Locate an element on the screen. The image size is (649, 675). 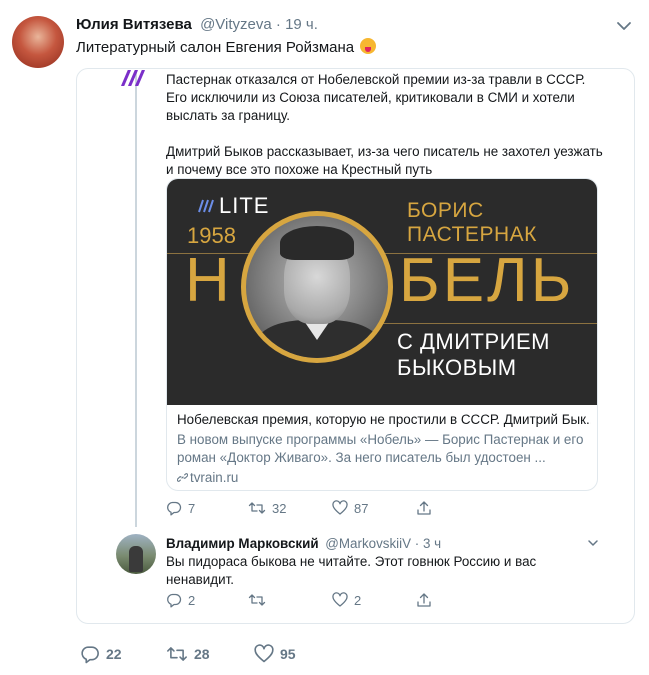
tweet-text-line: Литературный салон Евгения Ройзмана is located at coordinates (226, 47).